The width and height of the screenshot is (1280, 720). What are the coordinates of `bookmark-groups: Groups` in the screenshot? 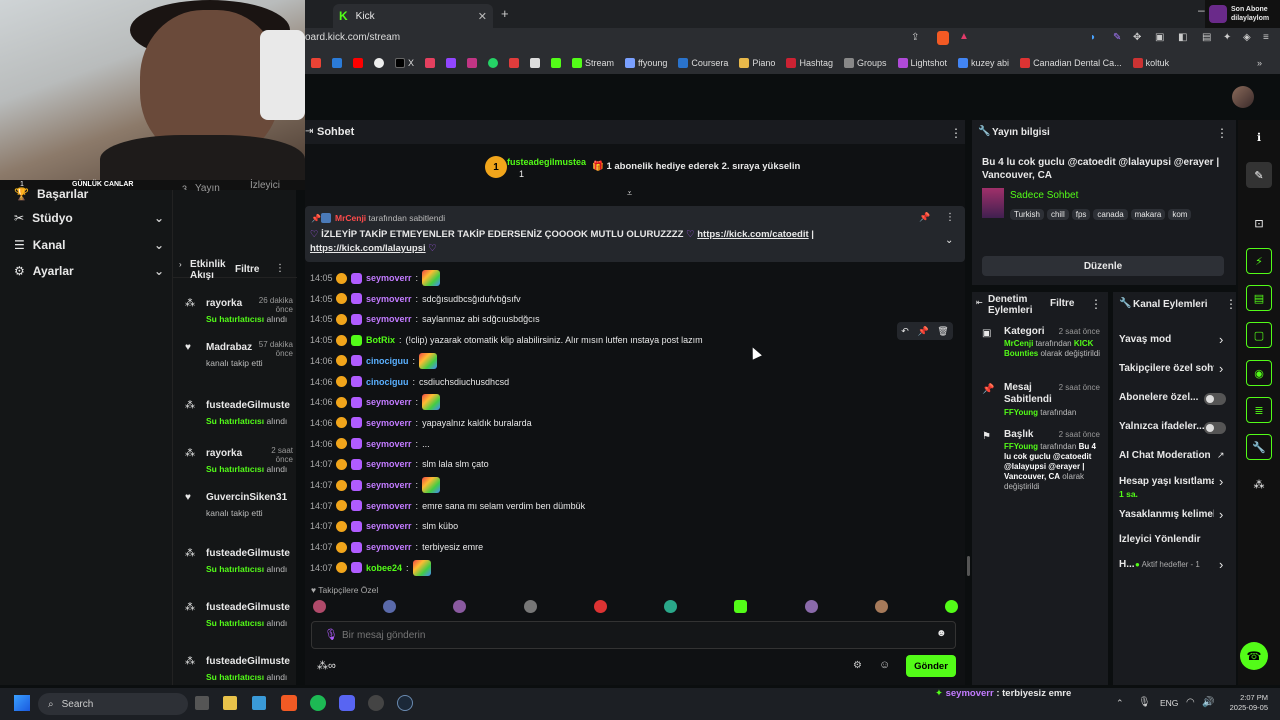 It's located at (865, 63).